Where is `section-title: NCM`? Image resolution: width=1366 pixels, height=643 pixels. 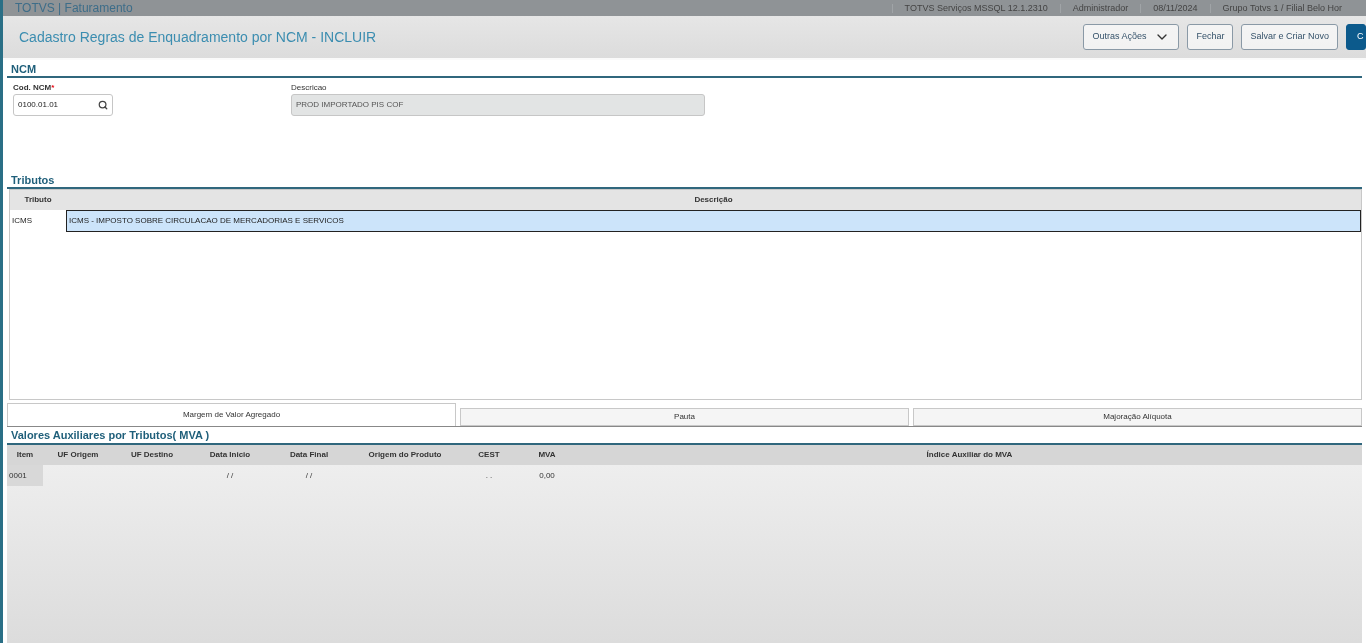 section-title: NCM is located at coordinates (684, 69).